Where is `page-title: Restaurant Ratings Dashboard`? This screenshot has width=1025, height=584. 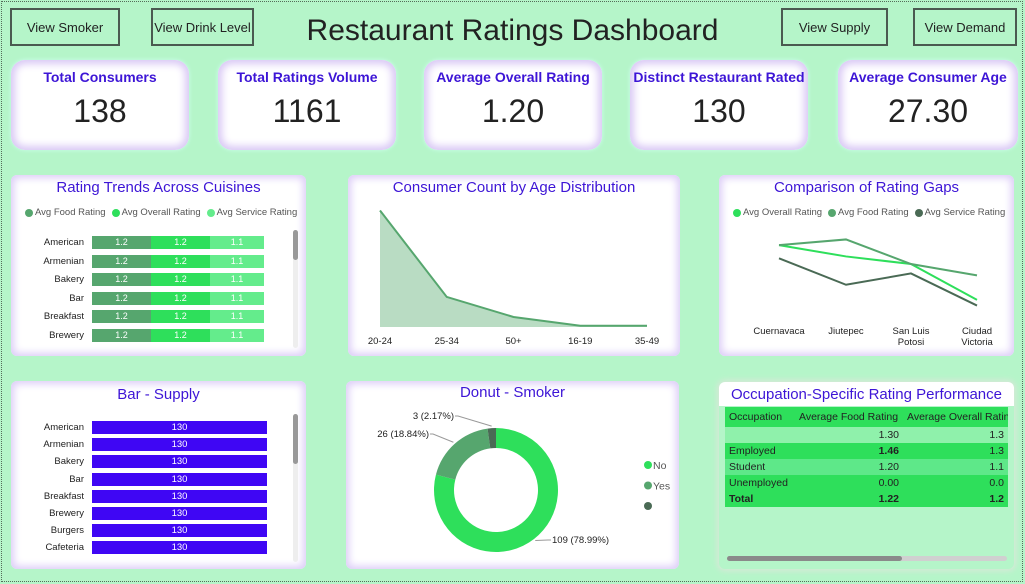
page-title: Restaurant Ratings Dashboard is located at coordinates (512, 30).